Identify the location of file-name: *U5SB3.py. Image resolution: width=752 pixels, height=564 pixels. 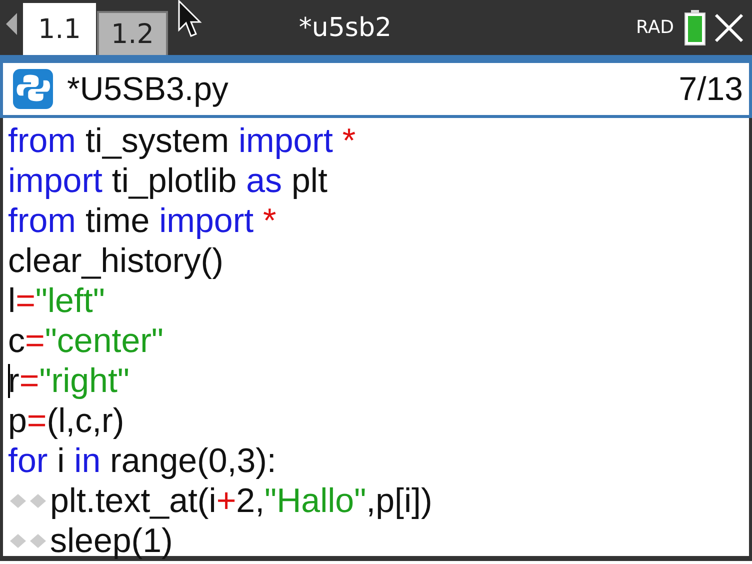
(148, 89).